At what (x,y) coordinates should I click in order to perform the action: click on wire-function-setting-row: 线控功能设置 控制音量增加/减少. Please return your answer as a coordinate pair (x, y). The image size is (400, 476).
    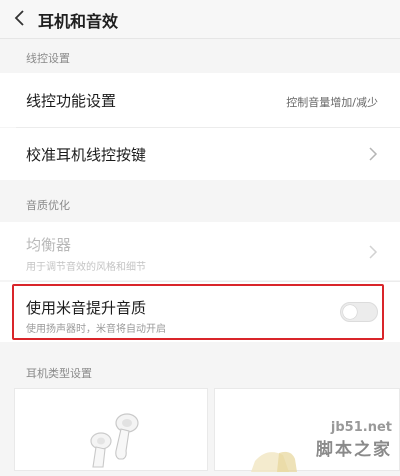
    Looking at the image, I should click on (200, 100).